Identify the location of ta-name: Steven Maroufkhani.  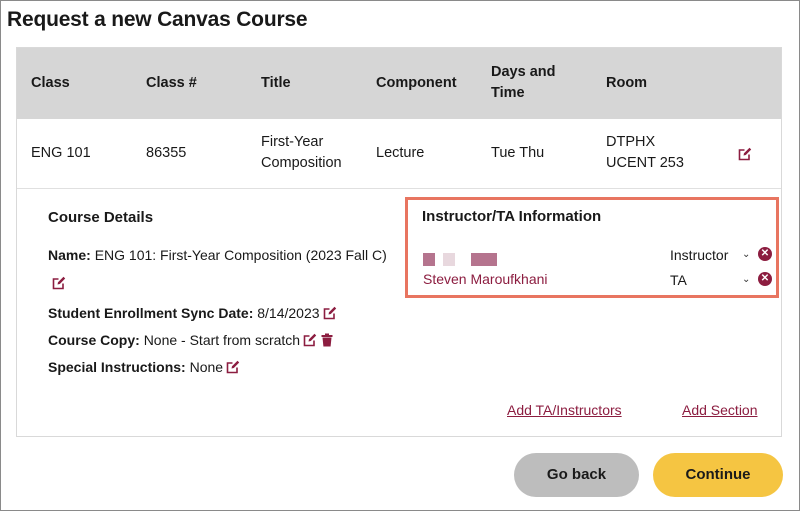
(485, 279).